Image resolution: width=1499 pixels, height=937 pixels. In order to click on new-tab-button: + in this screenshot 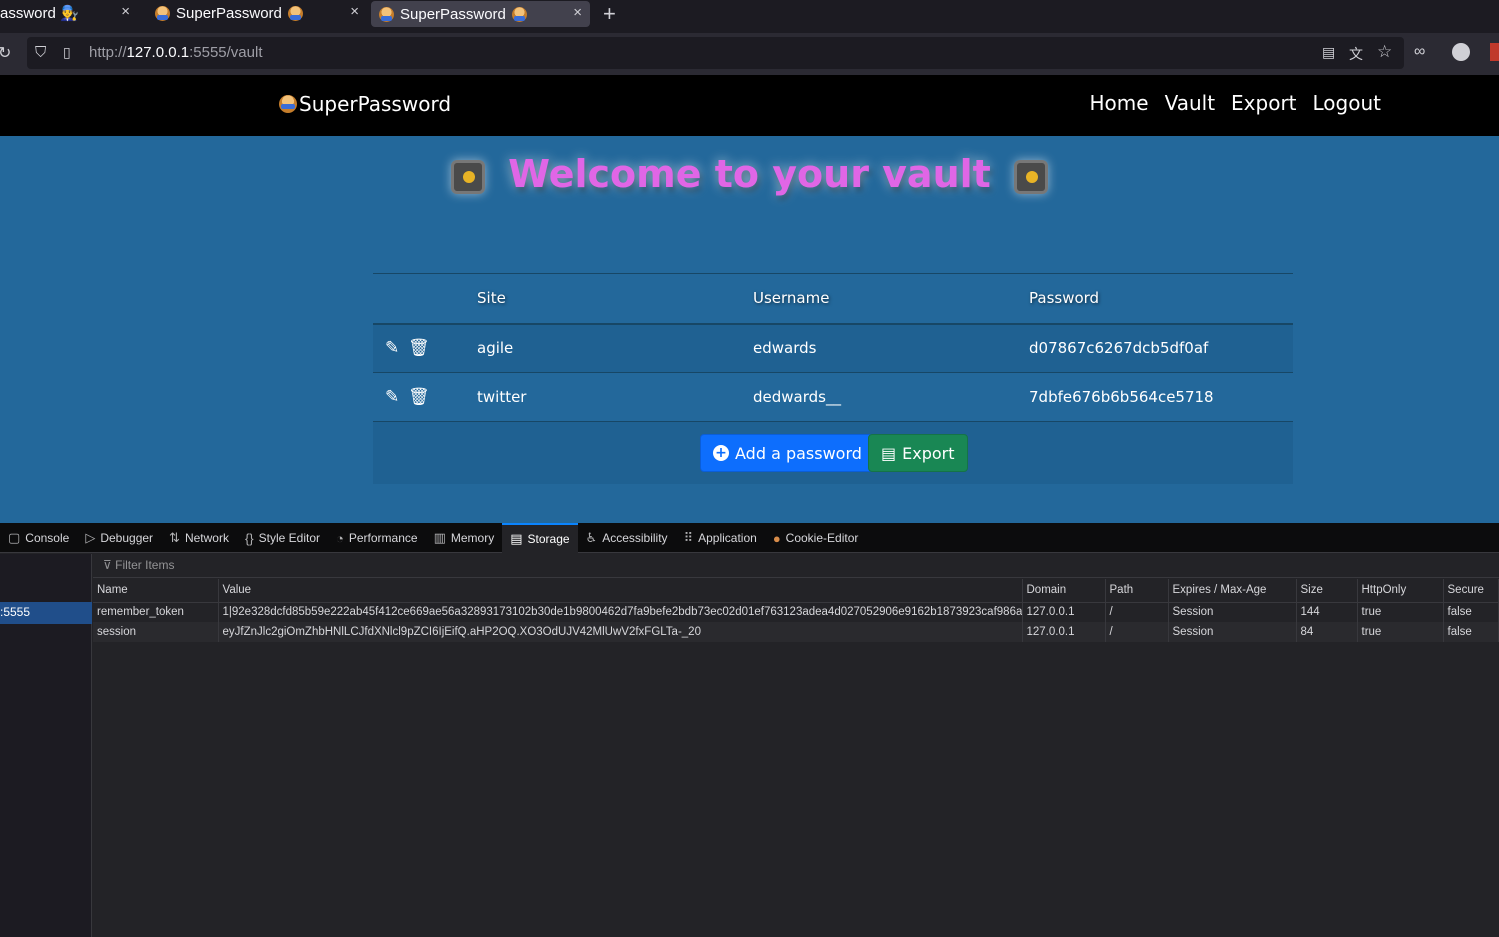, I will do `click(609, 14)`.